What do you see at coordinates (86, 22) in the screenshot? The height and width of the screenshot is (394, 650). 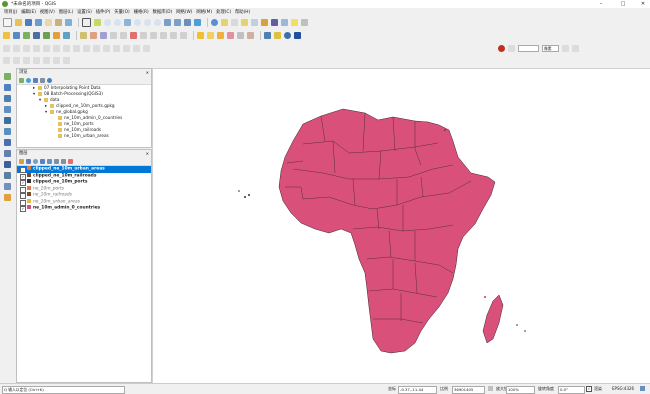 I see `pan-icon` at bounding box center [86, 22].